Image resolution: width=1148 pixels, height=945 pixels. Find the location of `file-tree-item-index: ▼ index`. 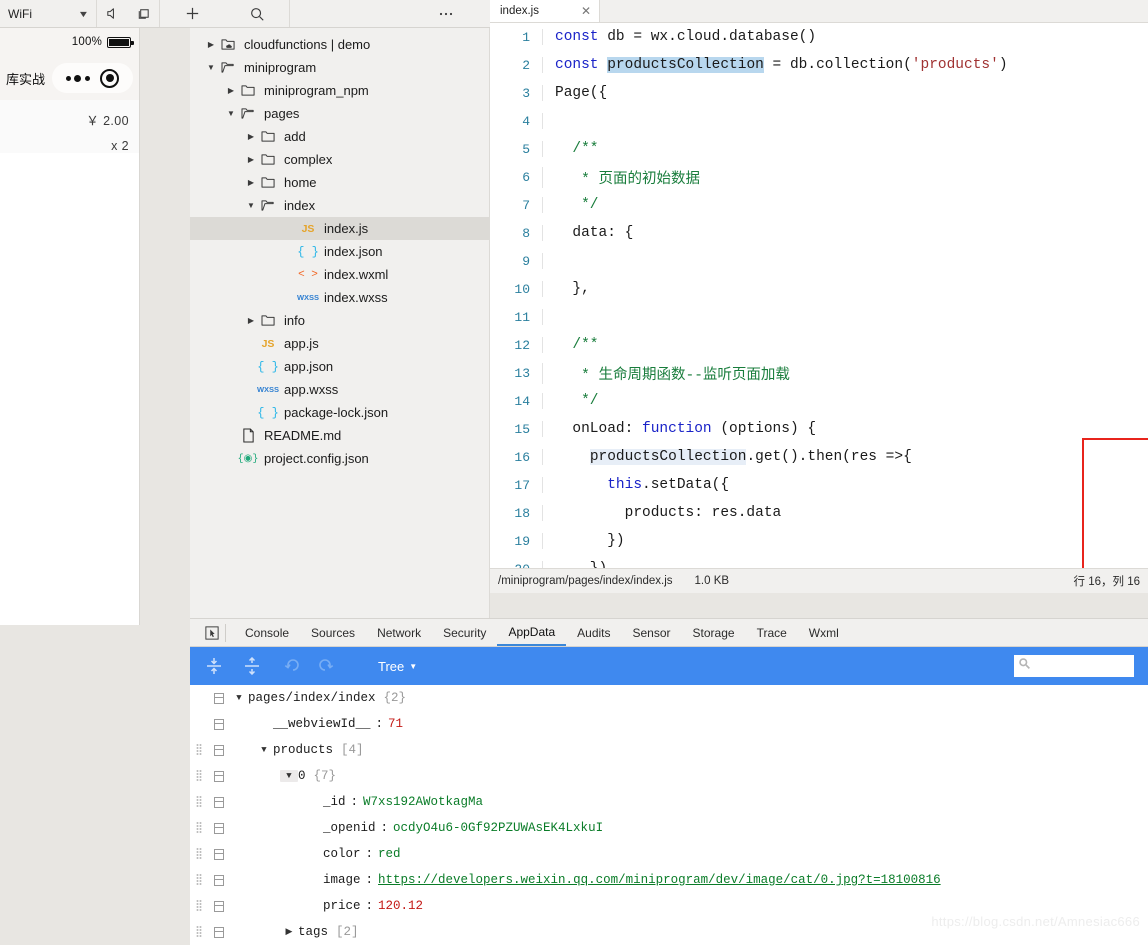

file-tree-item-index: ▼ index is located at coordinates (339, 205).